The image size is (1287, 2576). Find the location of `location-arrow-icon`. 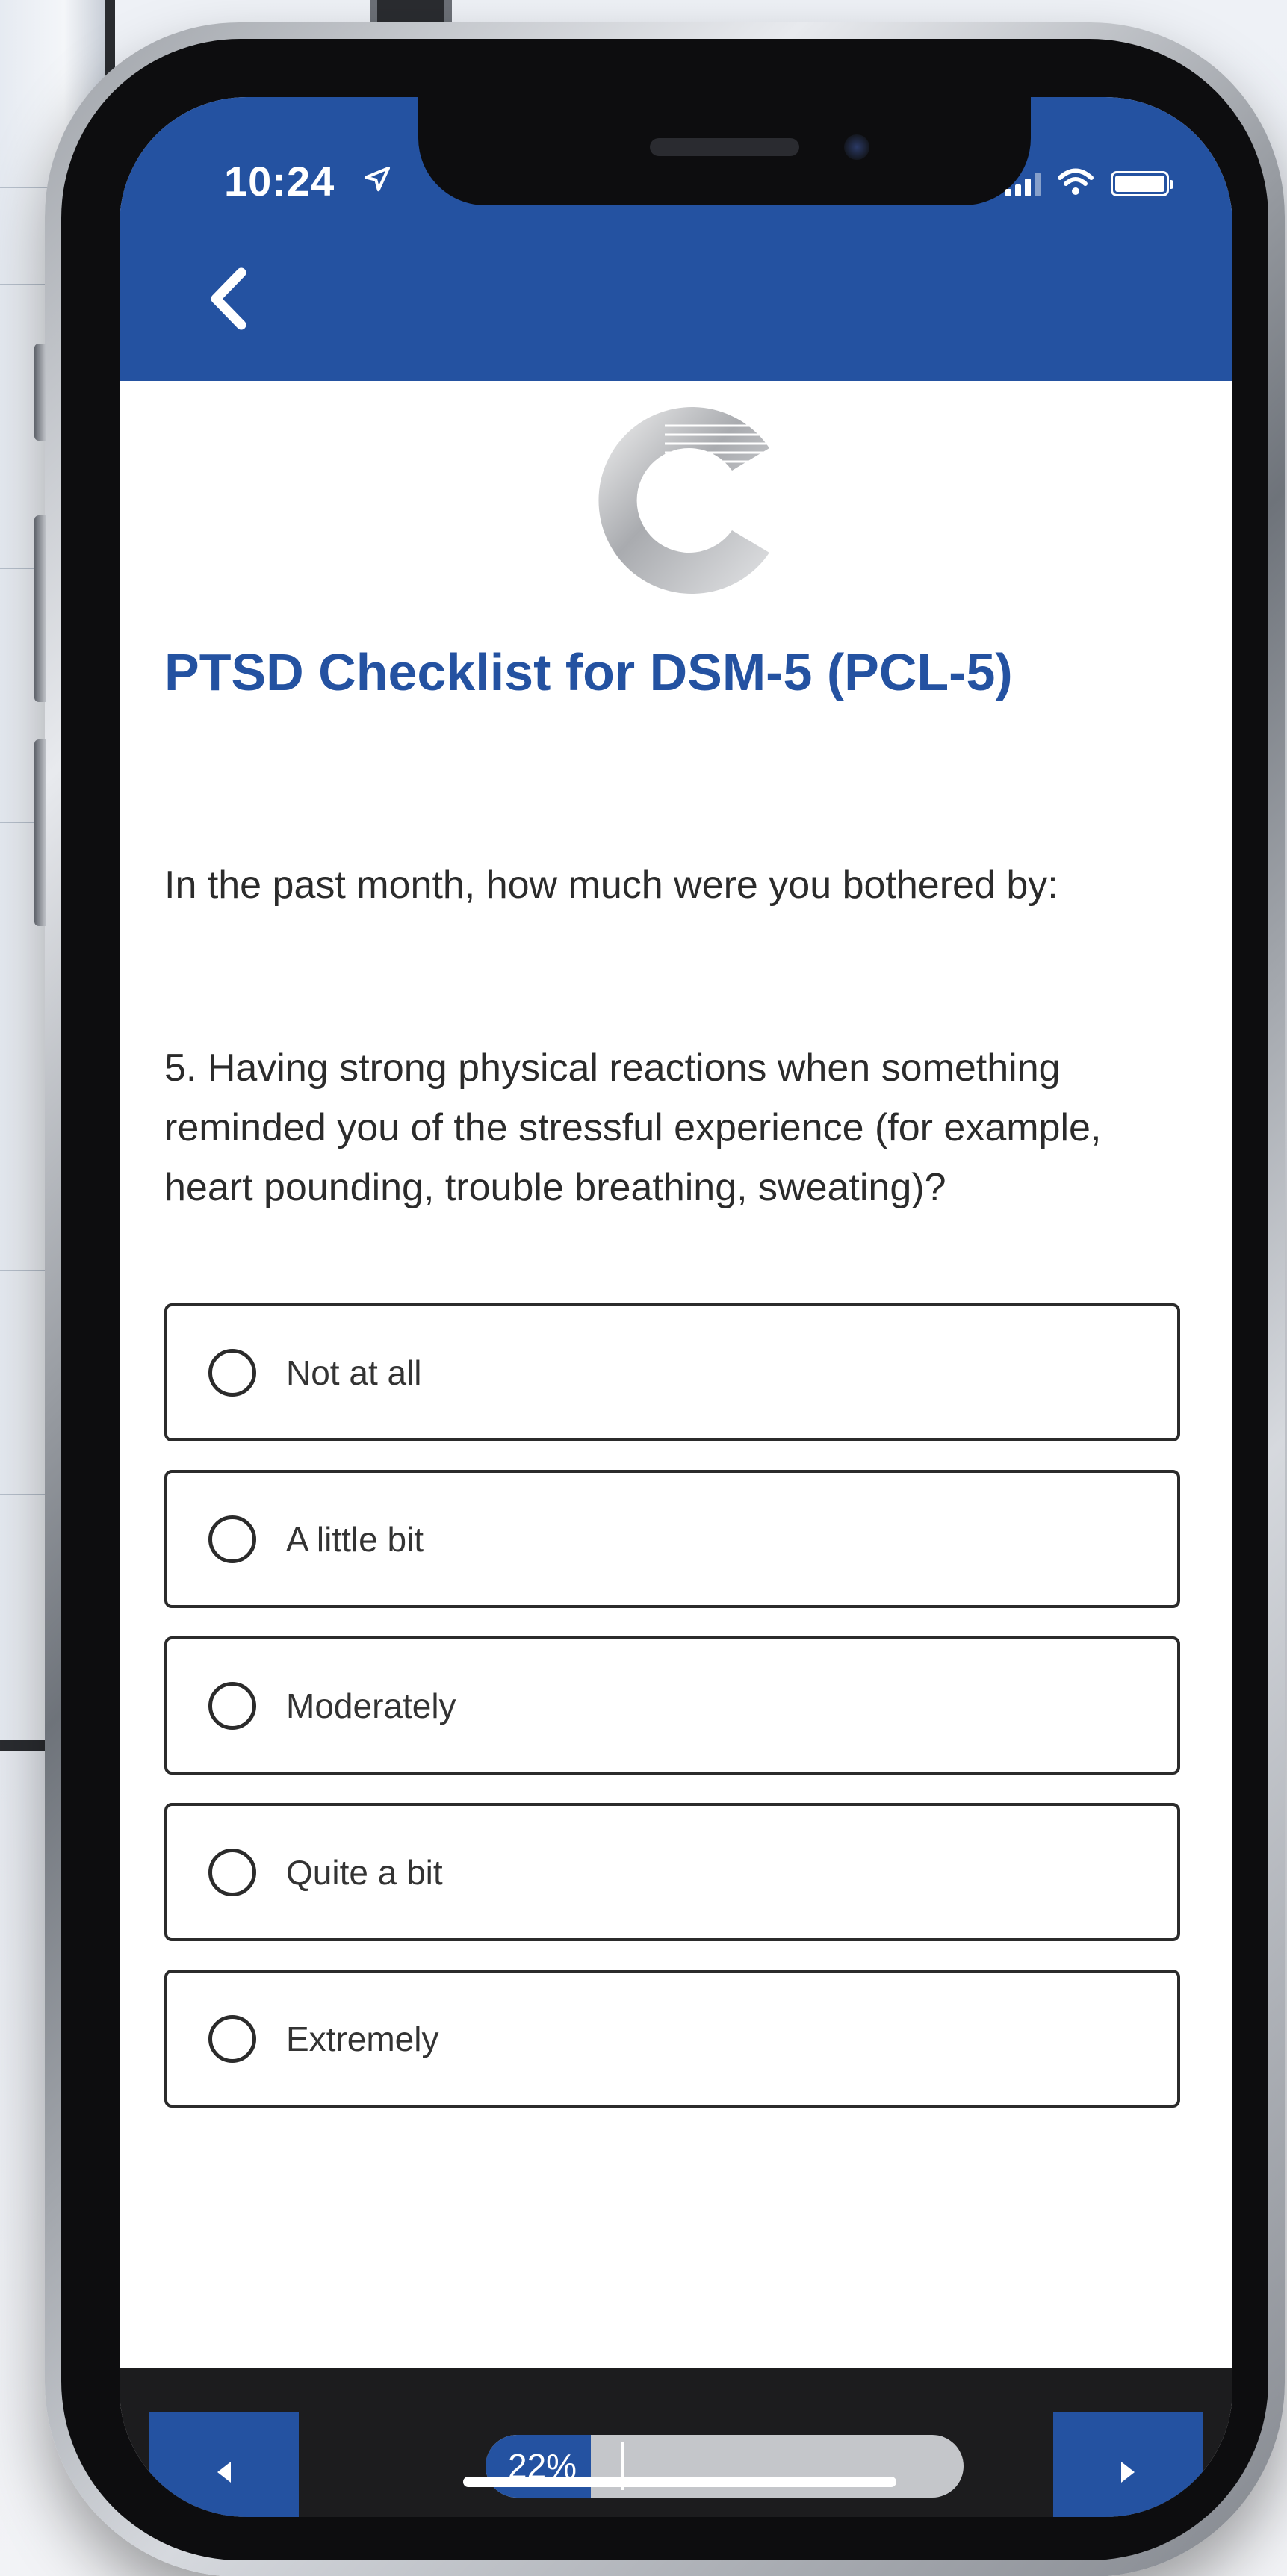

location-arrow-icon is located at coordinates (377, 179).